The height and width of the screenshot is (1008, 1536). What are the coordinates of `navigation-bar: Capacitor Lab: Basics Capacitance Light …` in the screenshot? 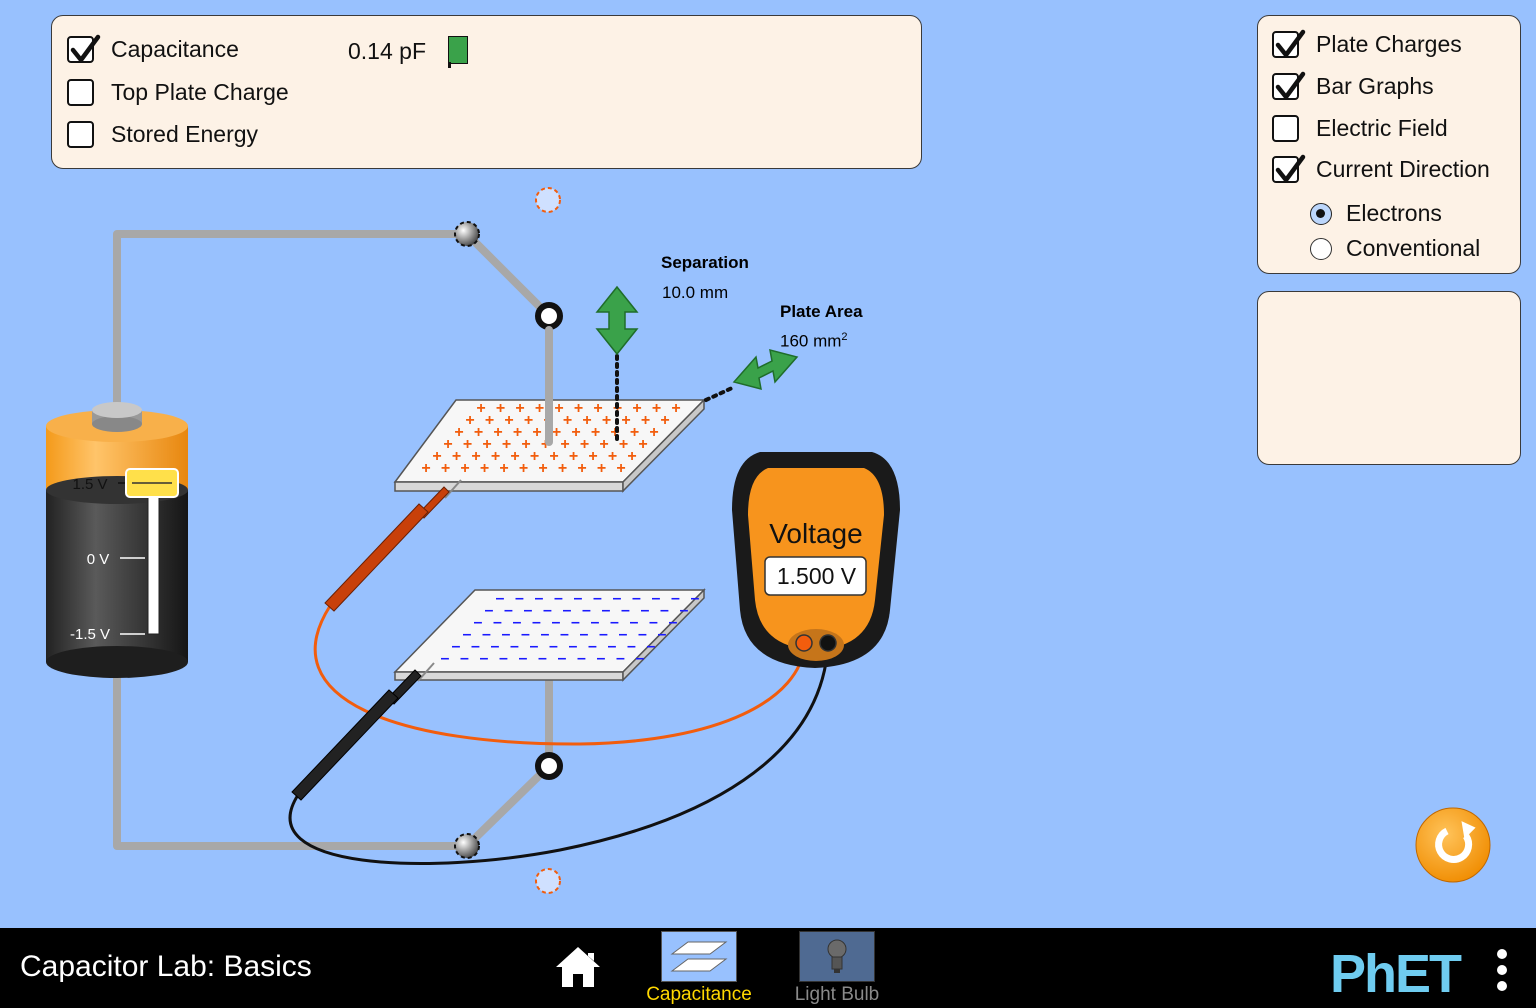 It's located at (768, 968).